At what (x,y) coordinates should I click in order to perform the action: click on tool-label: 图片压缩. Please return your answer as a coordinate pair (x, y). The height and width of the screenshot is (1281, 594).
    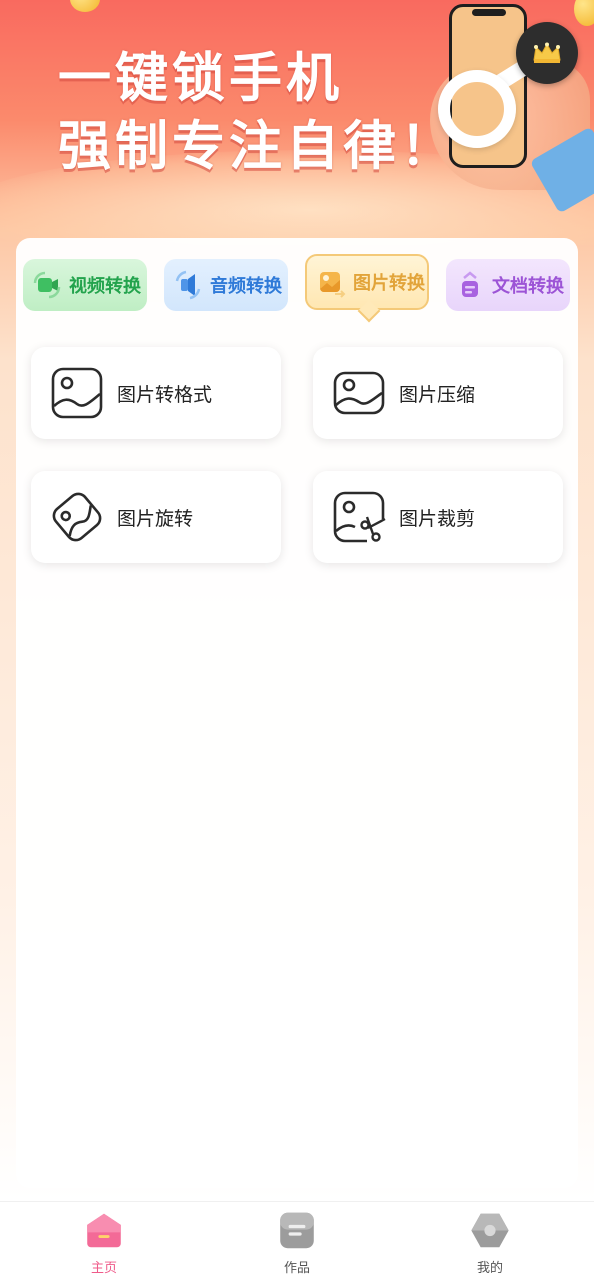
    Looking at the image, I should click on (437, 394).